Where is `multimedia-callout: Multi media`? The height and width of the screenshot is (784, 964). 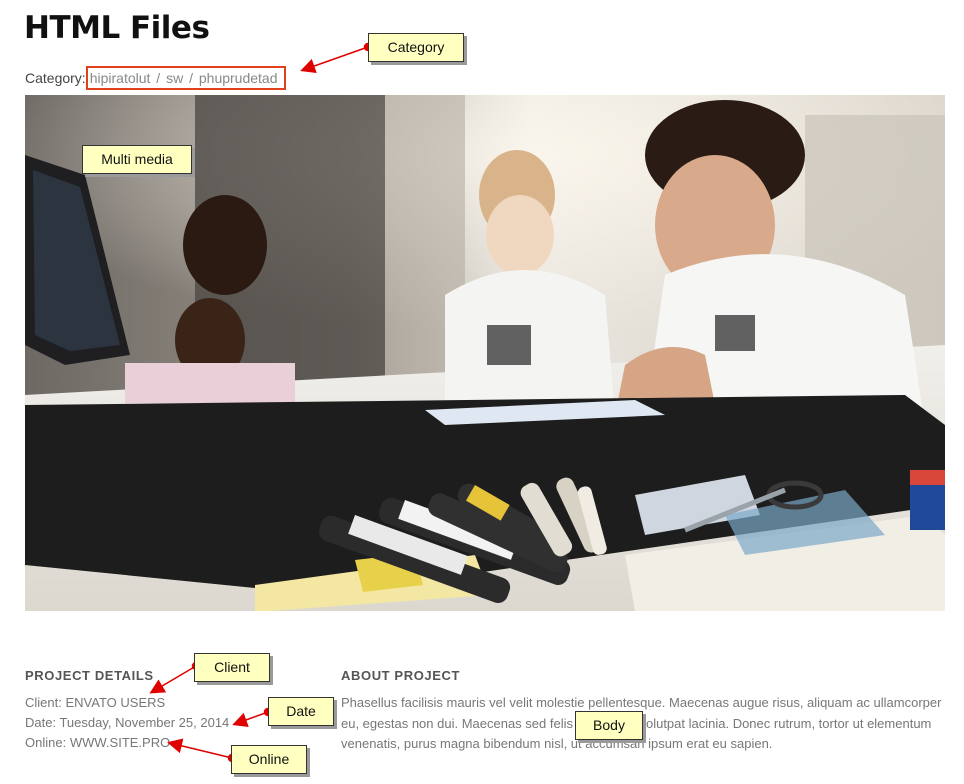
multimedia-callout: Multi media is located at coordinates (137, 159).